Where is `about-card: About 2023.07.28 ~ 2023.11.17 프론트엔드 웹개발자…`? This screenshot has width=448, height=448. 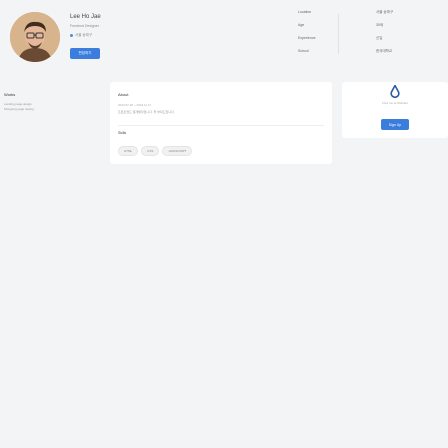
about-card: About 2023.07.28 ~ 2023.11.17 프론트엔드 웹개발자… is located at coordinates (221, 123).